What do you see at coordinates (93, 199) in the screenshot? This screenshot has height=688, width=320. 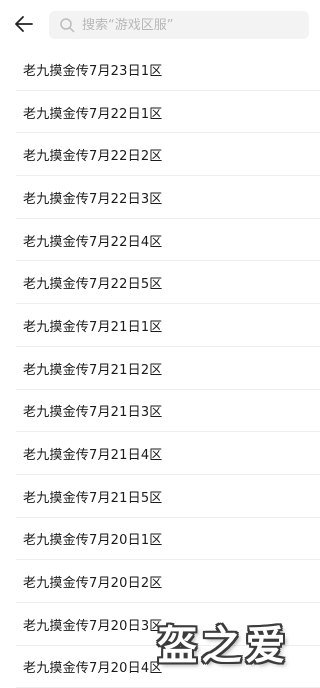 I see `server-name: 老九摸金传7月22日3区` at bounding box center [93, 199].